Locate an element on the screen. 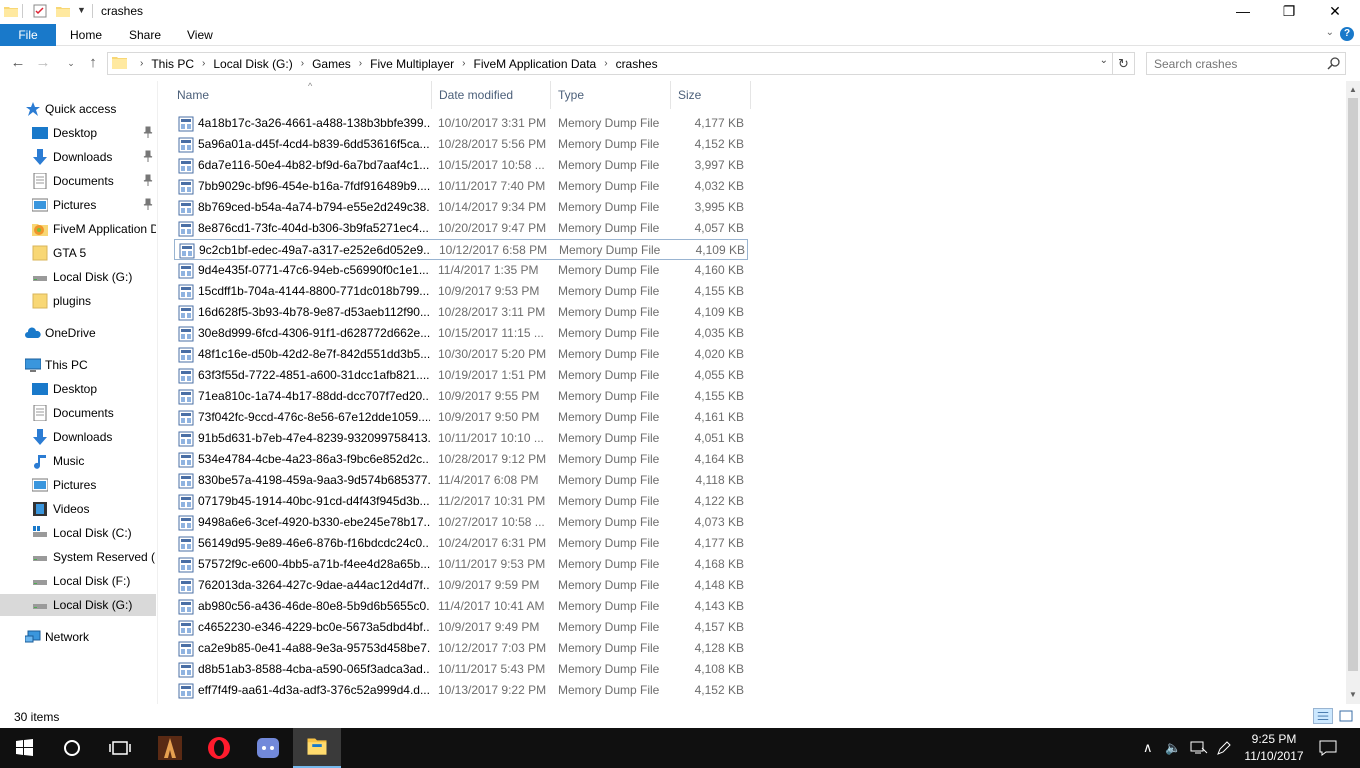 The width and height of the screenshot is (1360, 768). tab-home: Home is located at coordinates (86, 35).